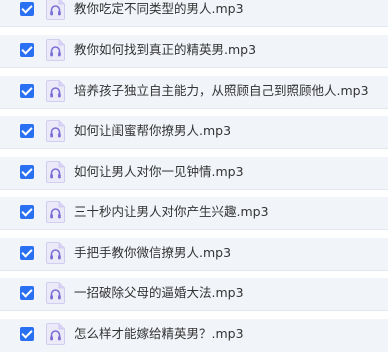 Image resolution: width=388 pixels, height=354 pixels. What do you see at coordinates (159, 9) in the screenshot?
I see `file-name: 教你吃定不同类型的男人.mp3` at bounding box center [159, 9].